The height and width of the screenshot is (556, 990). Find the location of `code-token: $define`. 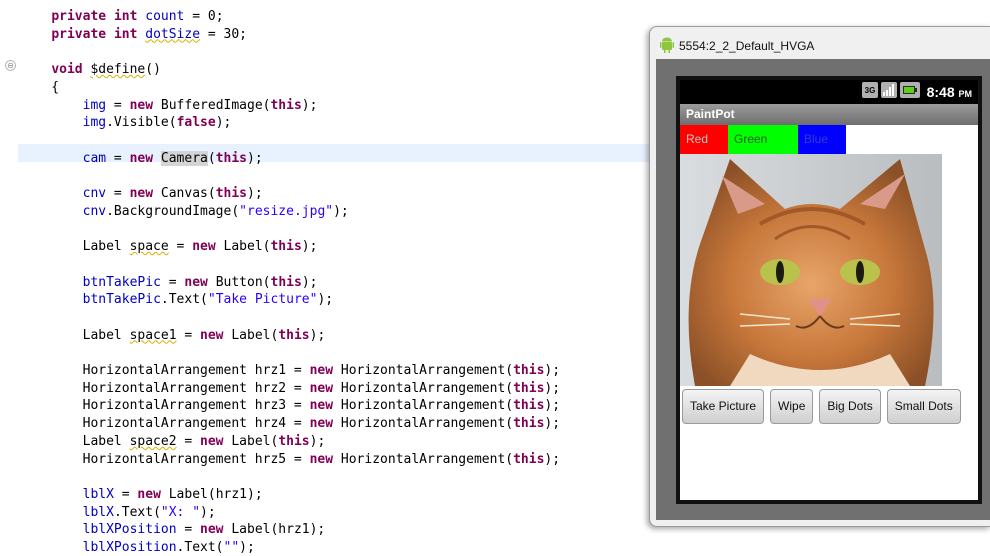

code-token: $define is located at coordinates (118, 70).